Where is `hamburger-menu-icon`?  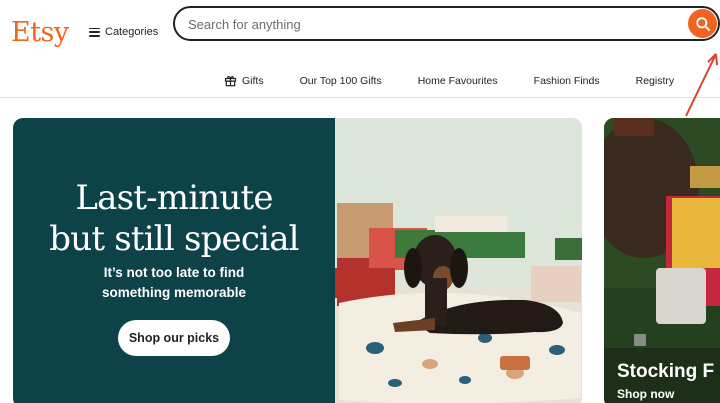
hamburger-menu-icon is located at coordinates (94, 32).